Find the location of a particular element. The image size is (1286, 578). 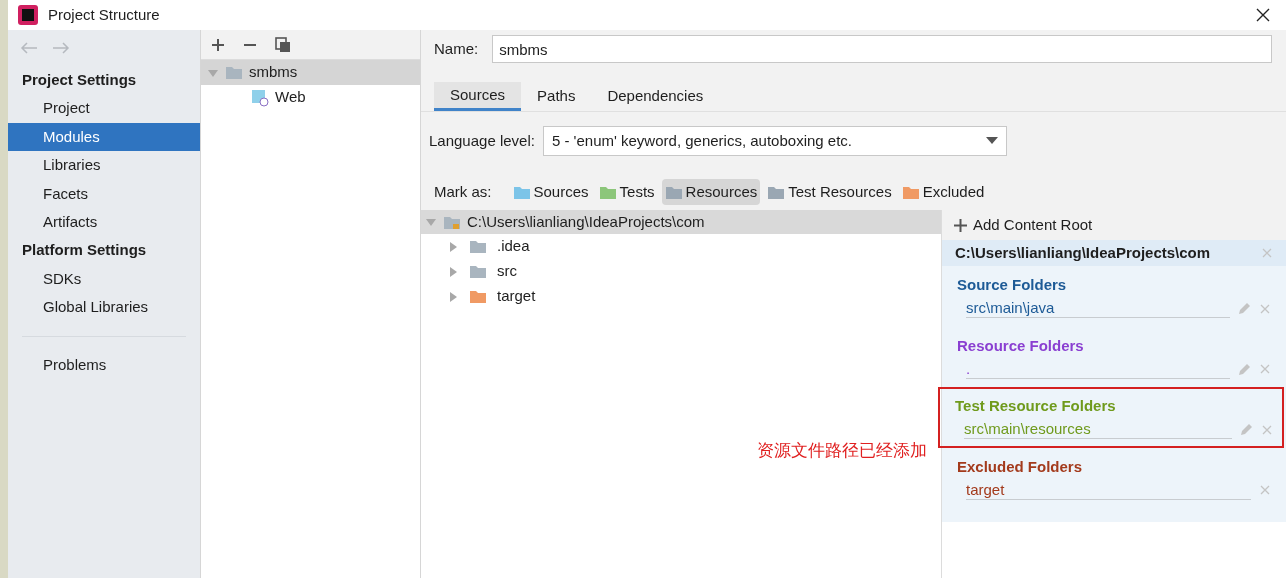

mark-as-button: Resources is located at coordinates (711, 192).